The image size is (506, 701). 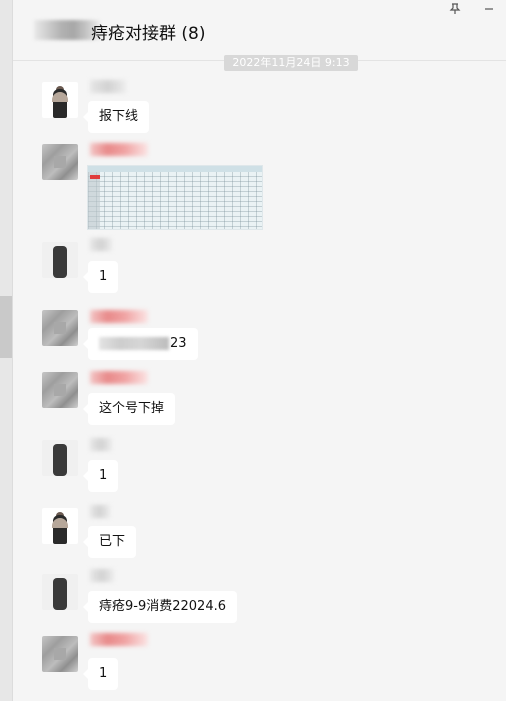 I want to click on message-text: 23, so click(x=178, y=343).